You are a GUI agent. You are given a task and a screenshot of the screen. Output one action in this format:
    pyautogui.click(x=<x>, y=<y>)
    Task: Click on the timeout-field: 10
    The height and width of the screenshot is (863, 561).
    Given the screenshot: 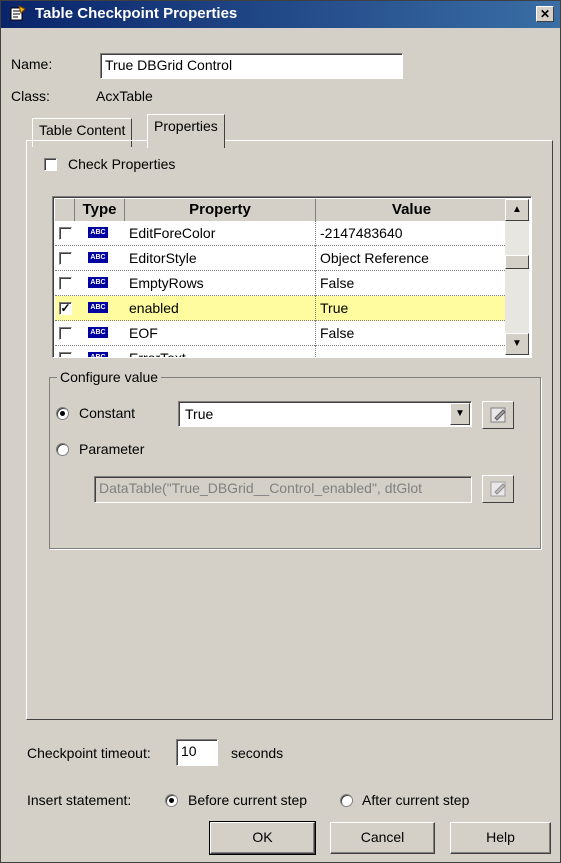 What is the action you would take?
    pyautogui.click(x=197, y=752)
    